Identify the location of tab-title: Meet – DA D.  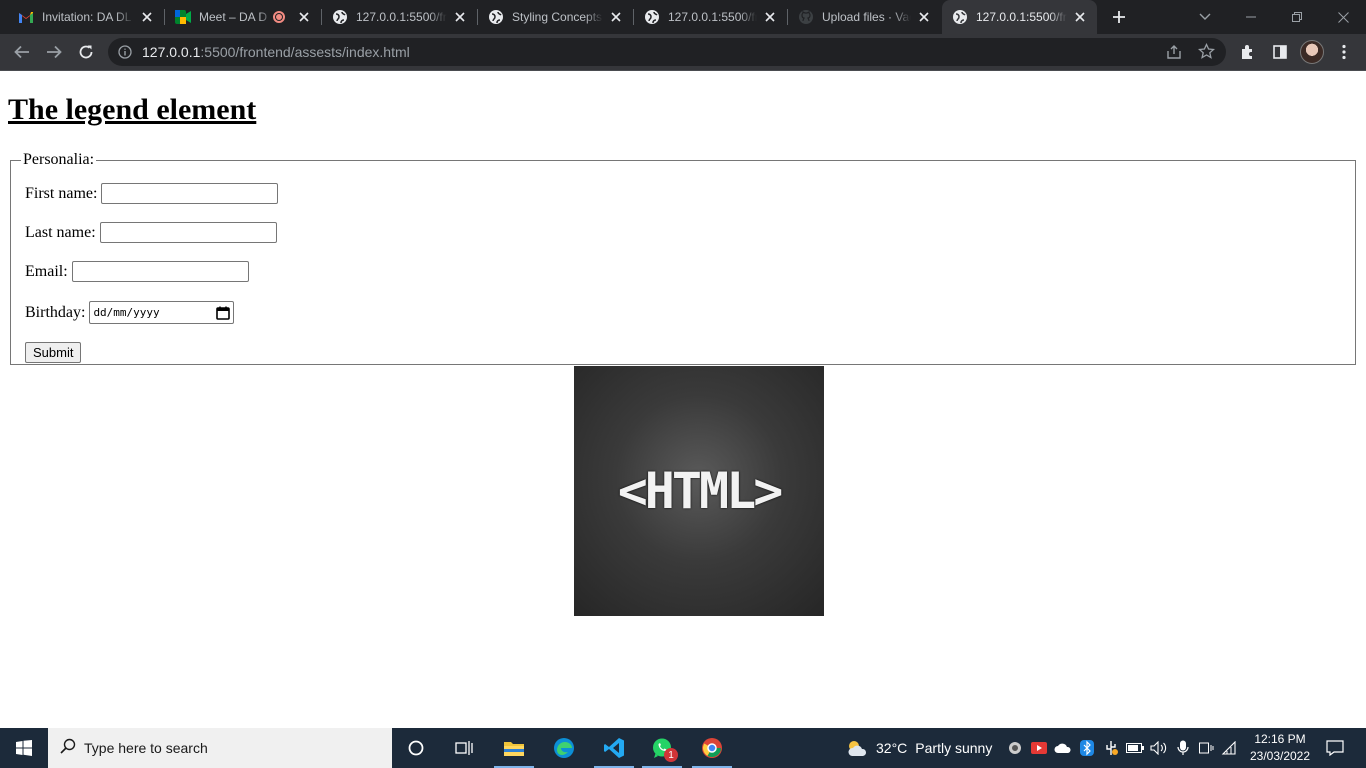
(233, 17).